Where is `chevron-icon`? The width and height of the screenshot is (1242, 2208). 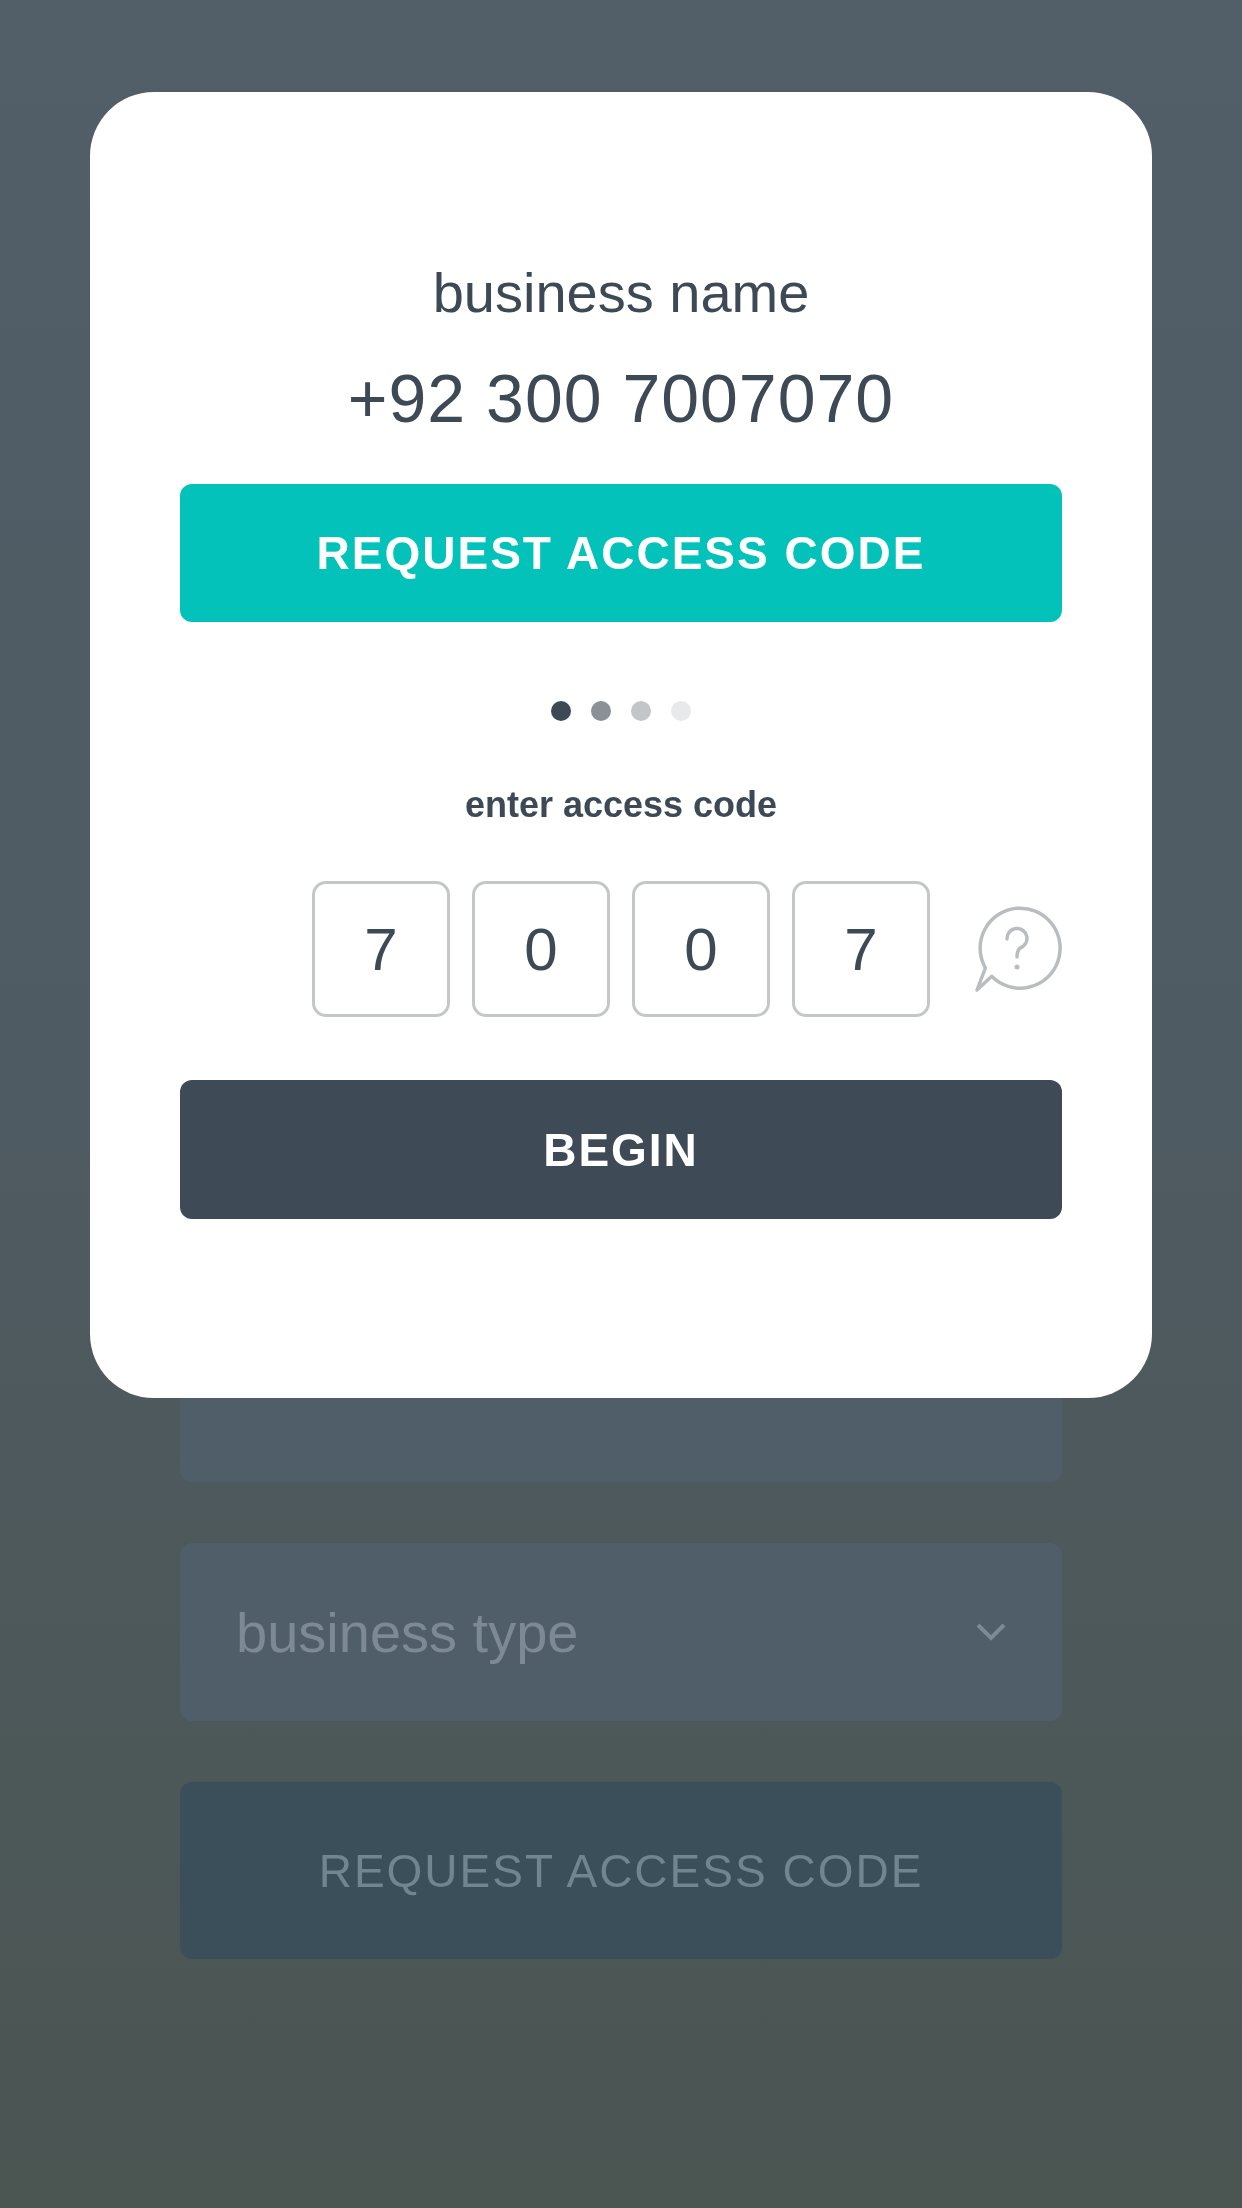
chevron-icon is located at coordinates (991, 1632).